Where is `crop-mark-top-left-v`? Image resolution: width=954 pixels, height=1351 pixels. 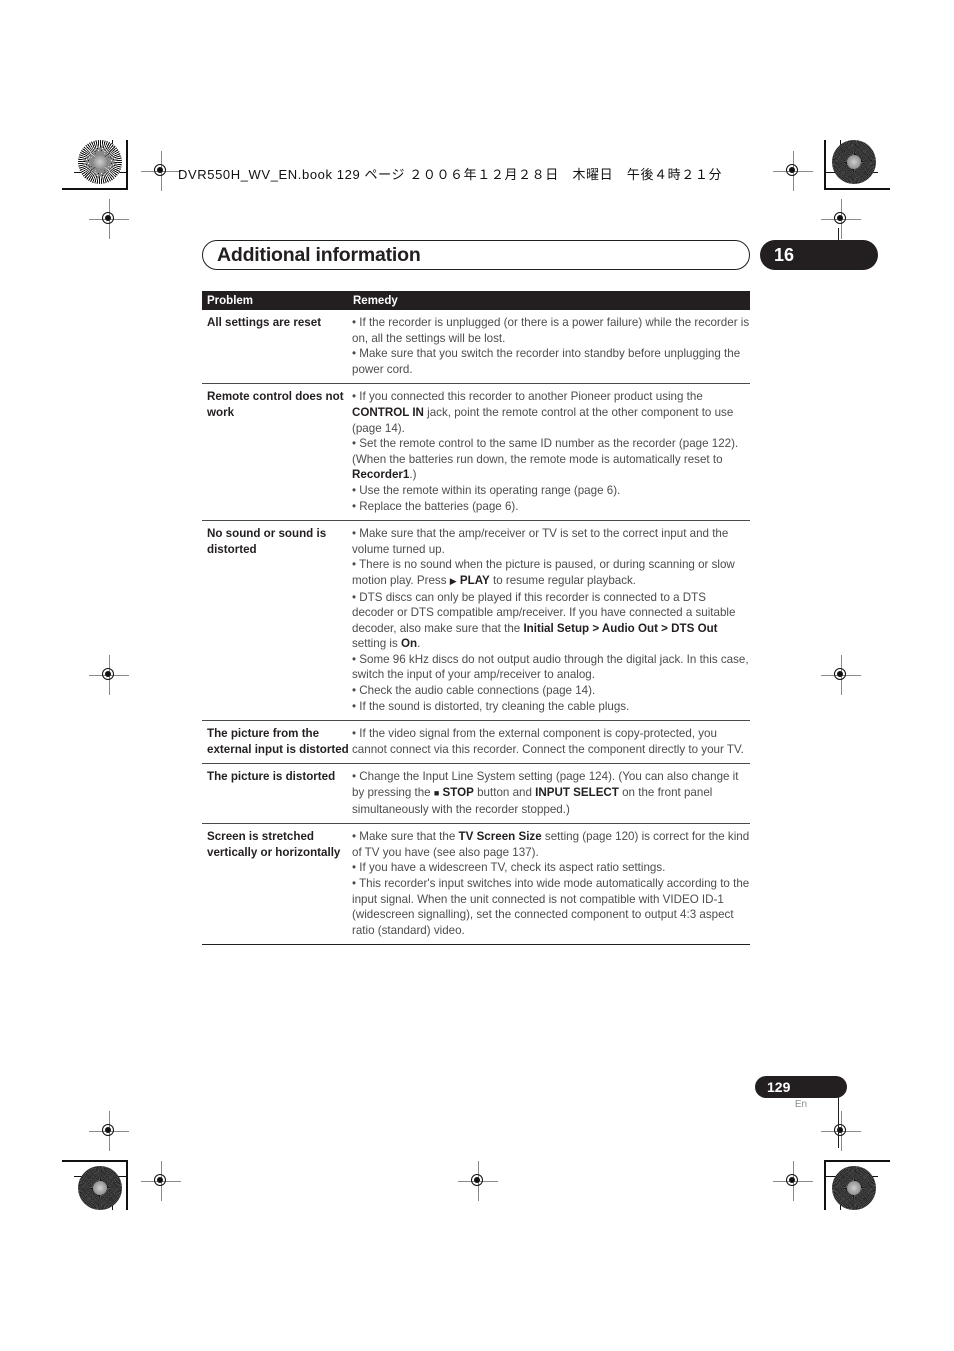
crop-mark-top-left-v is located at coordinates (127, 165).